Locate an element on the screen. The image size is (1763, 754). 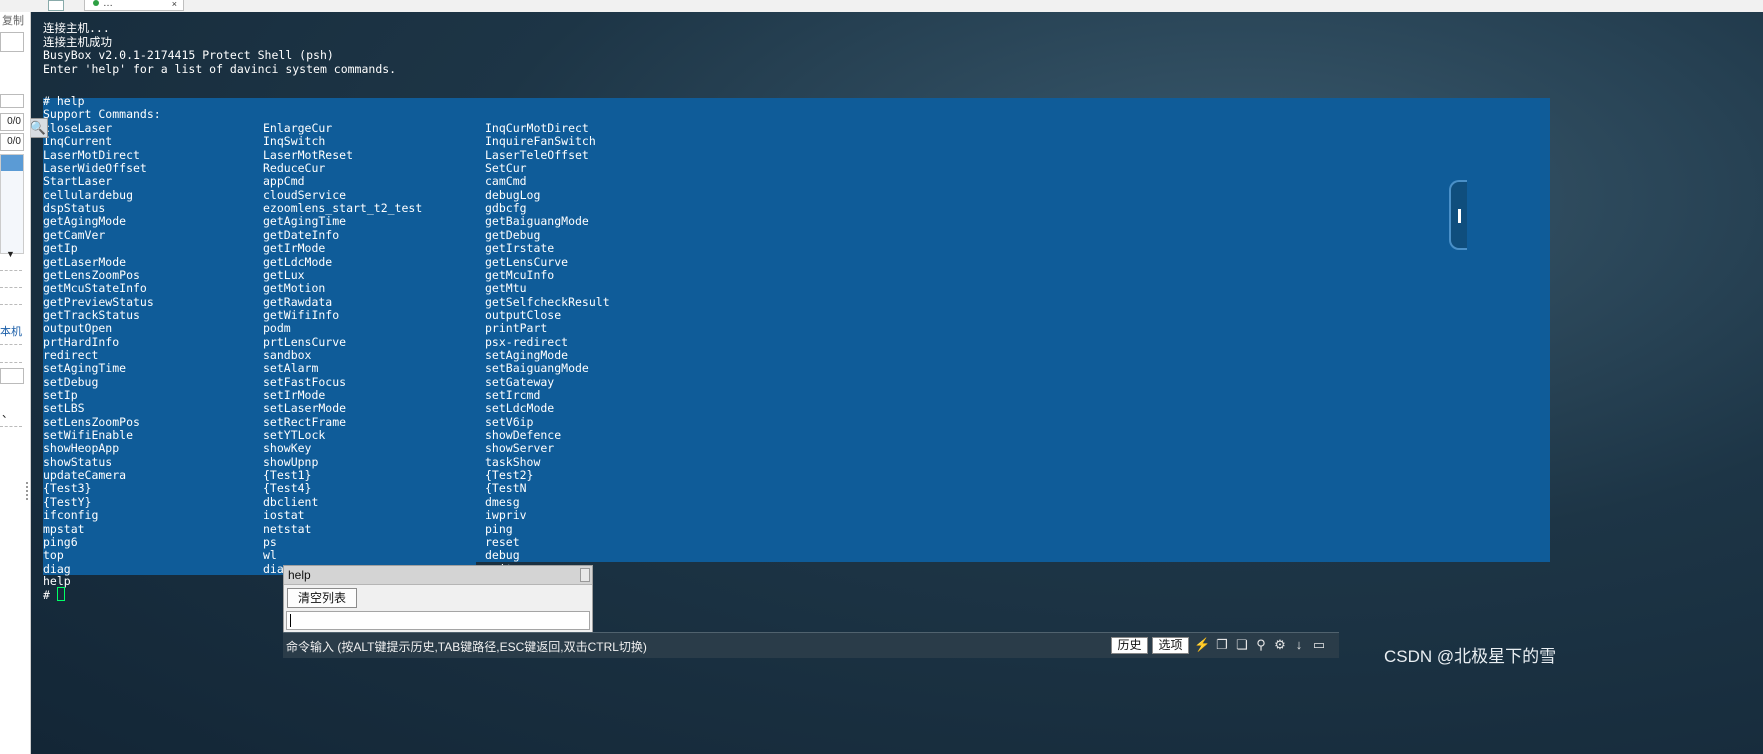
panel-list-selected-item is located at coordinates (12, 163).